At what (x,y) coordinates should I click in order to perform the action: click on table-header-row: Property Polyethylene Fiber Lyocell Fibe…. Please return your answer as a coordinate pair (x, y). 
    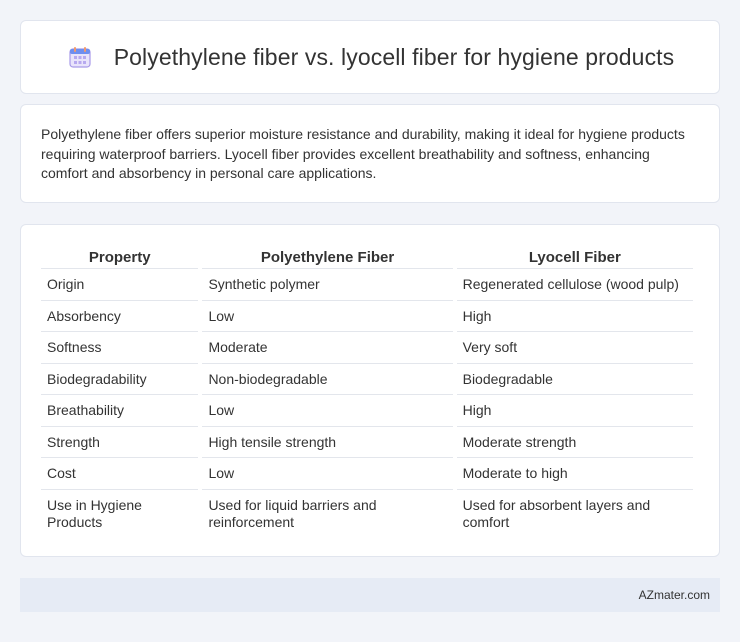
    Looking at the image, I should click on (367, 257).